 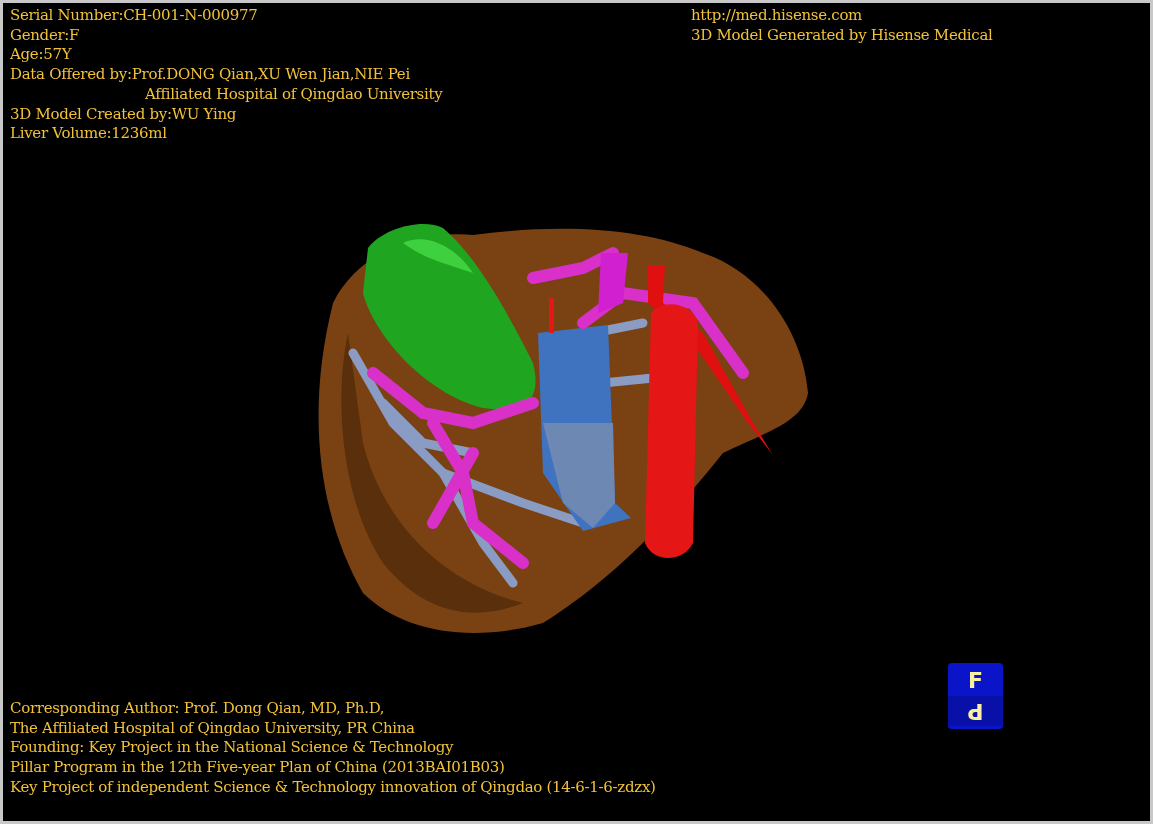 I want to click on branding-text: 3D Model Generated by Hisense Medical, so click(x=842, y=35).